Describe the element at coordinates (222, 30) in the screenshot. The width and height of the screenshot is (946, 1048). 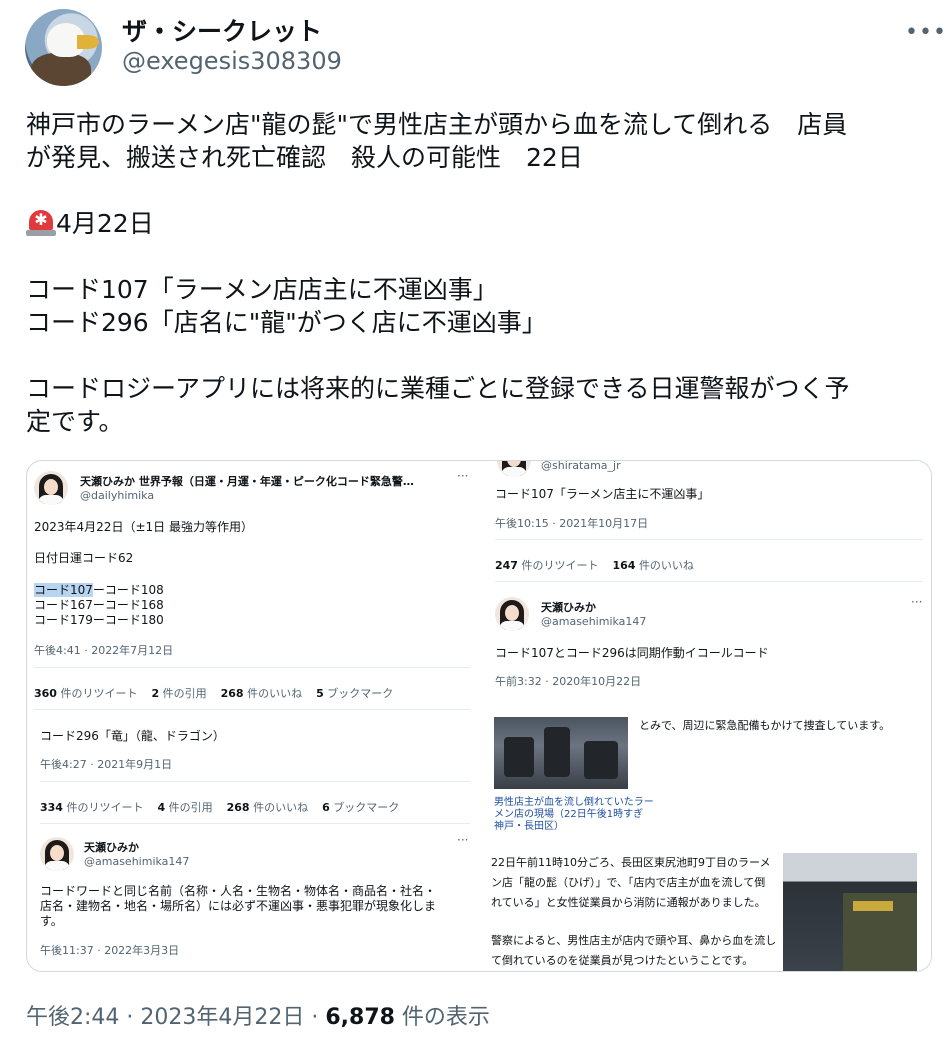
I see `author-display-name: ザ・シークレット` at that location.